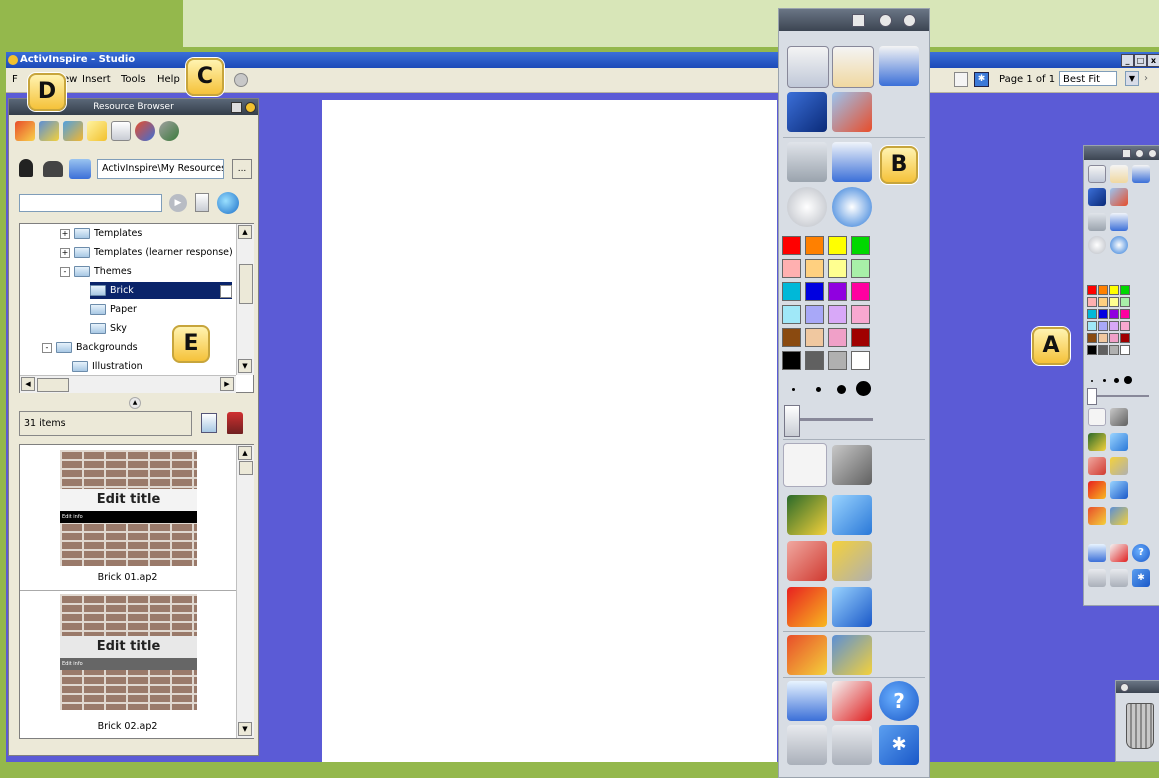  Describe the element at coordinates (1097, 174) in the screenshot. I see `main-menu-icon` at that location.